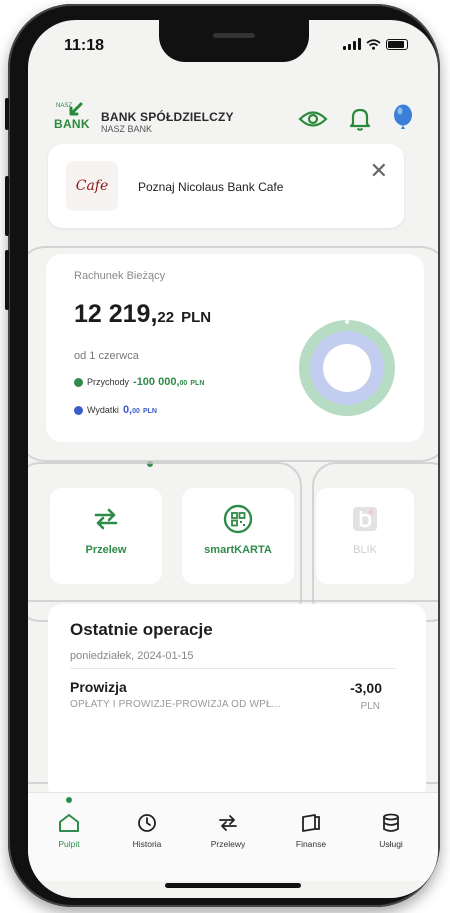  Describe the element at coordinates (106, 536) in the screenshot. I see `transfer-button: Przelew` at that location.